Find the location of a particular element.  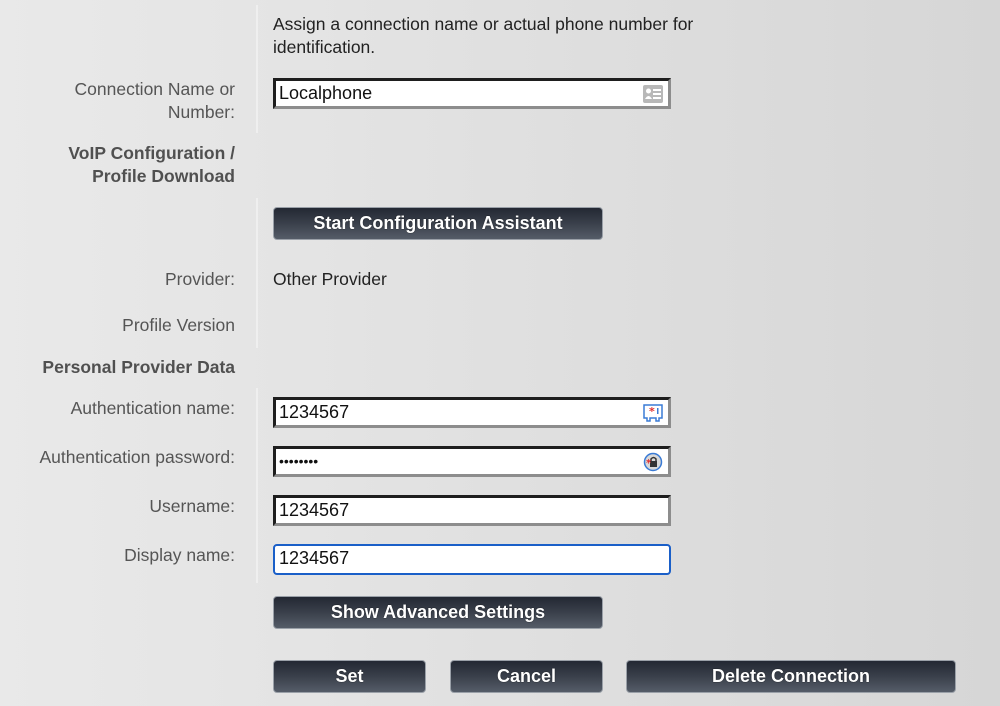

contact-card-icon is located at coordinates (653, 94).